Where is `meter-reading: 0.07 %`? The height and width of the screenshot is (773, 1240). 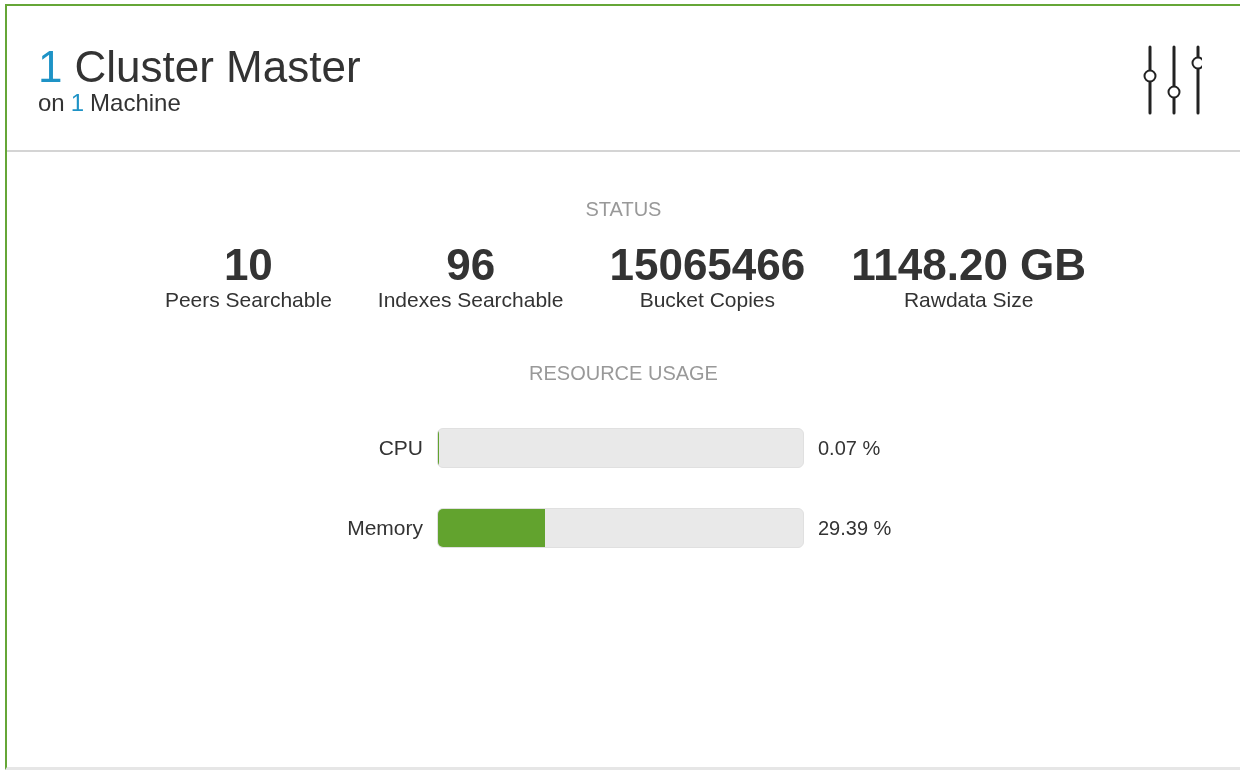 meter-reading: 0.07 % is located at coordinates (850, 448).